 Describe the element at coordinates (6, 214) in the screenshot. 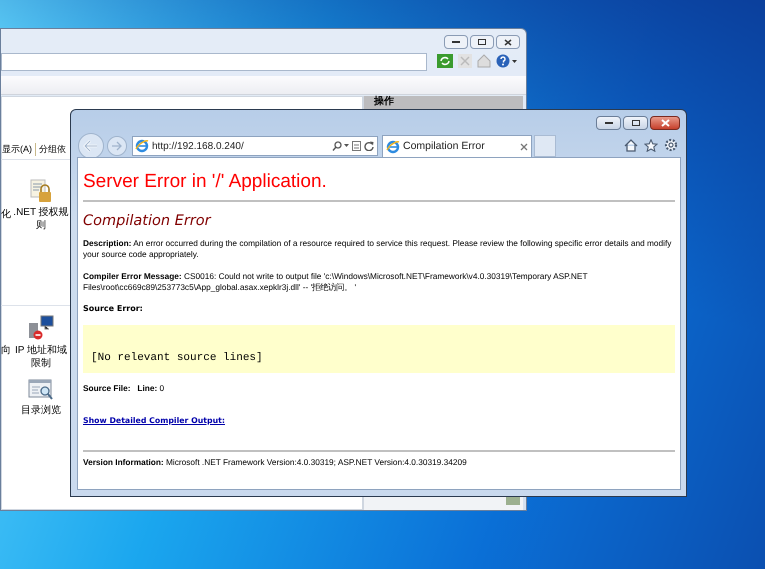

I see `feature-label: 化` at that location.